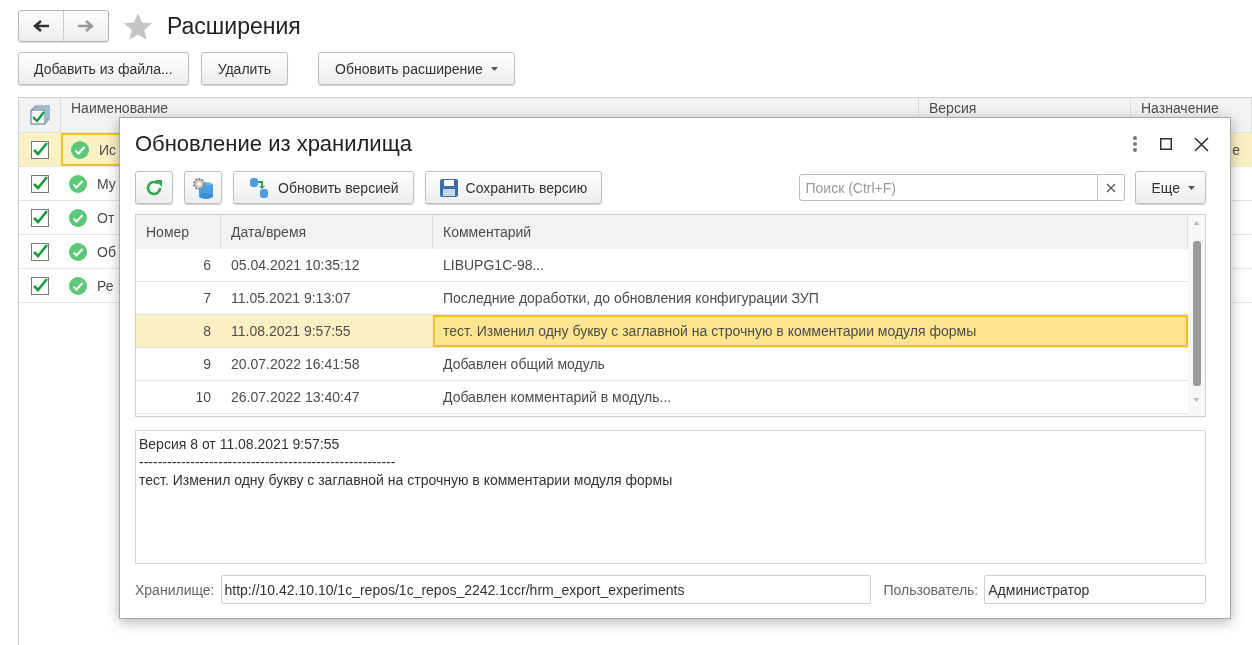 Image resolution: width=1252 pixels, height=645 pixels. What do you see at coordinates (244, 68) in the screenshot?
I see `toolbar-button: Удалить` at bounding box center [244, 68].